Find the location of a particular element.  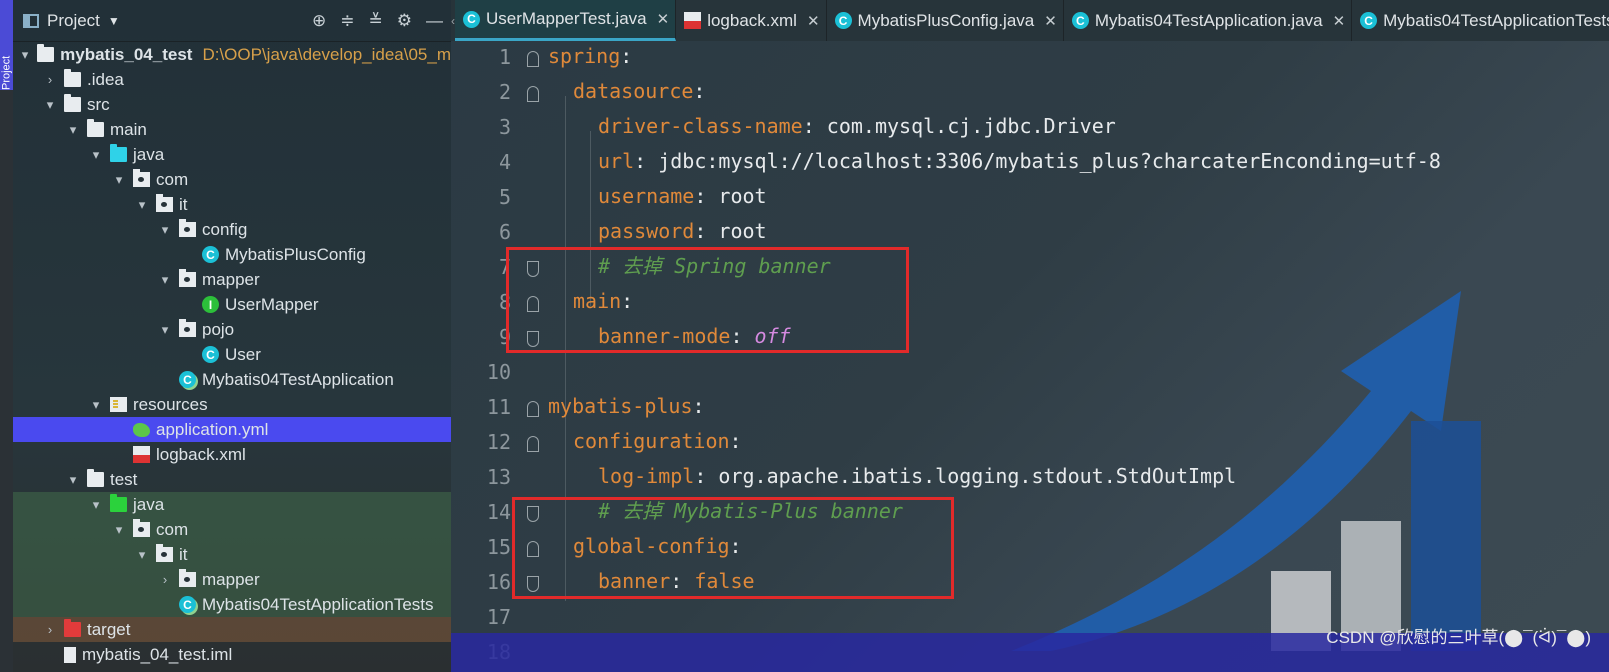

tree-item: application.yml is located at coordinates (232, 429).